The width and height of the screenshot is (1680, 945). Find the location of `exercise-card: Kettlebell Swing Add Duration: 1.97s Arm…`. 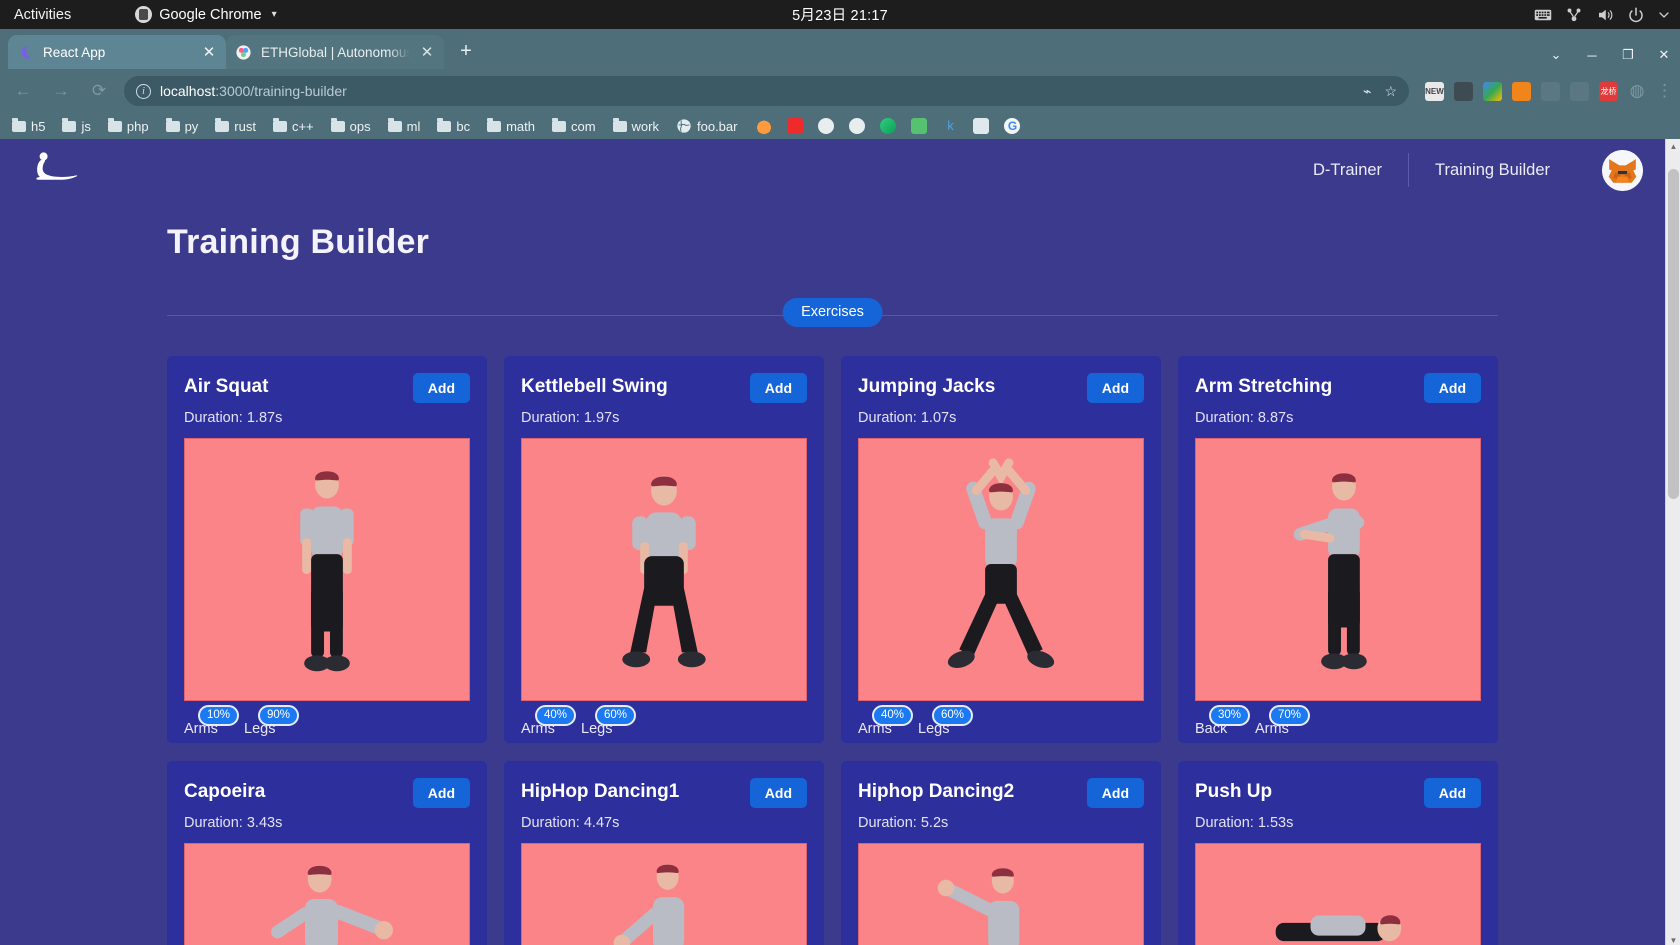

exercise-card: Kettlebell Swing Add Duration: 1.97s Arm… is located at coordinates (664, 549).